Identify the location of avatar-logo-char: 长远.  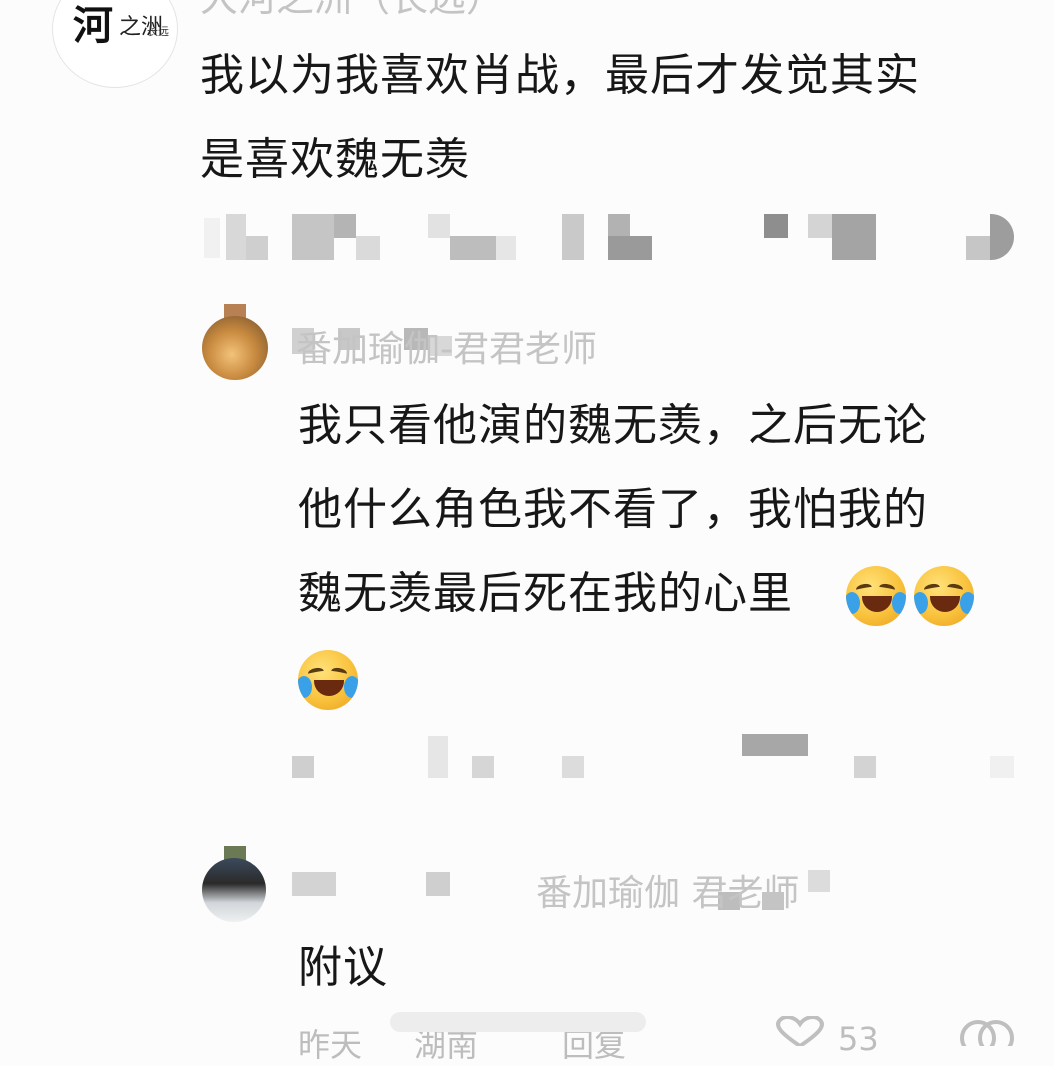
(158, 31).